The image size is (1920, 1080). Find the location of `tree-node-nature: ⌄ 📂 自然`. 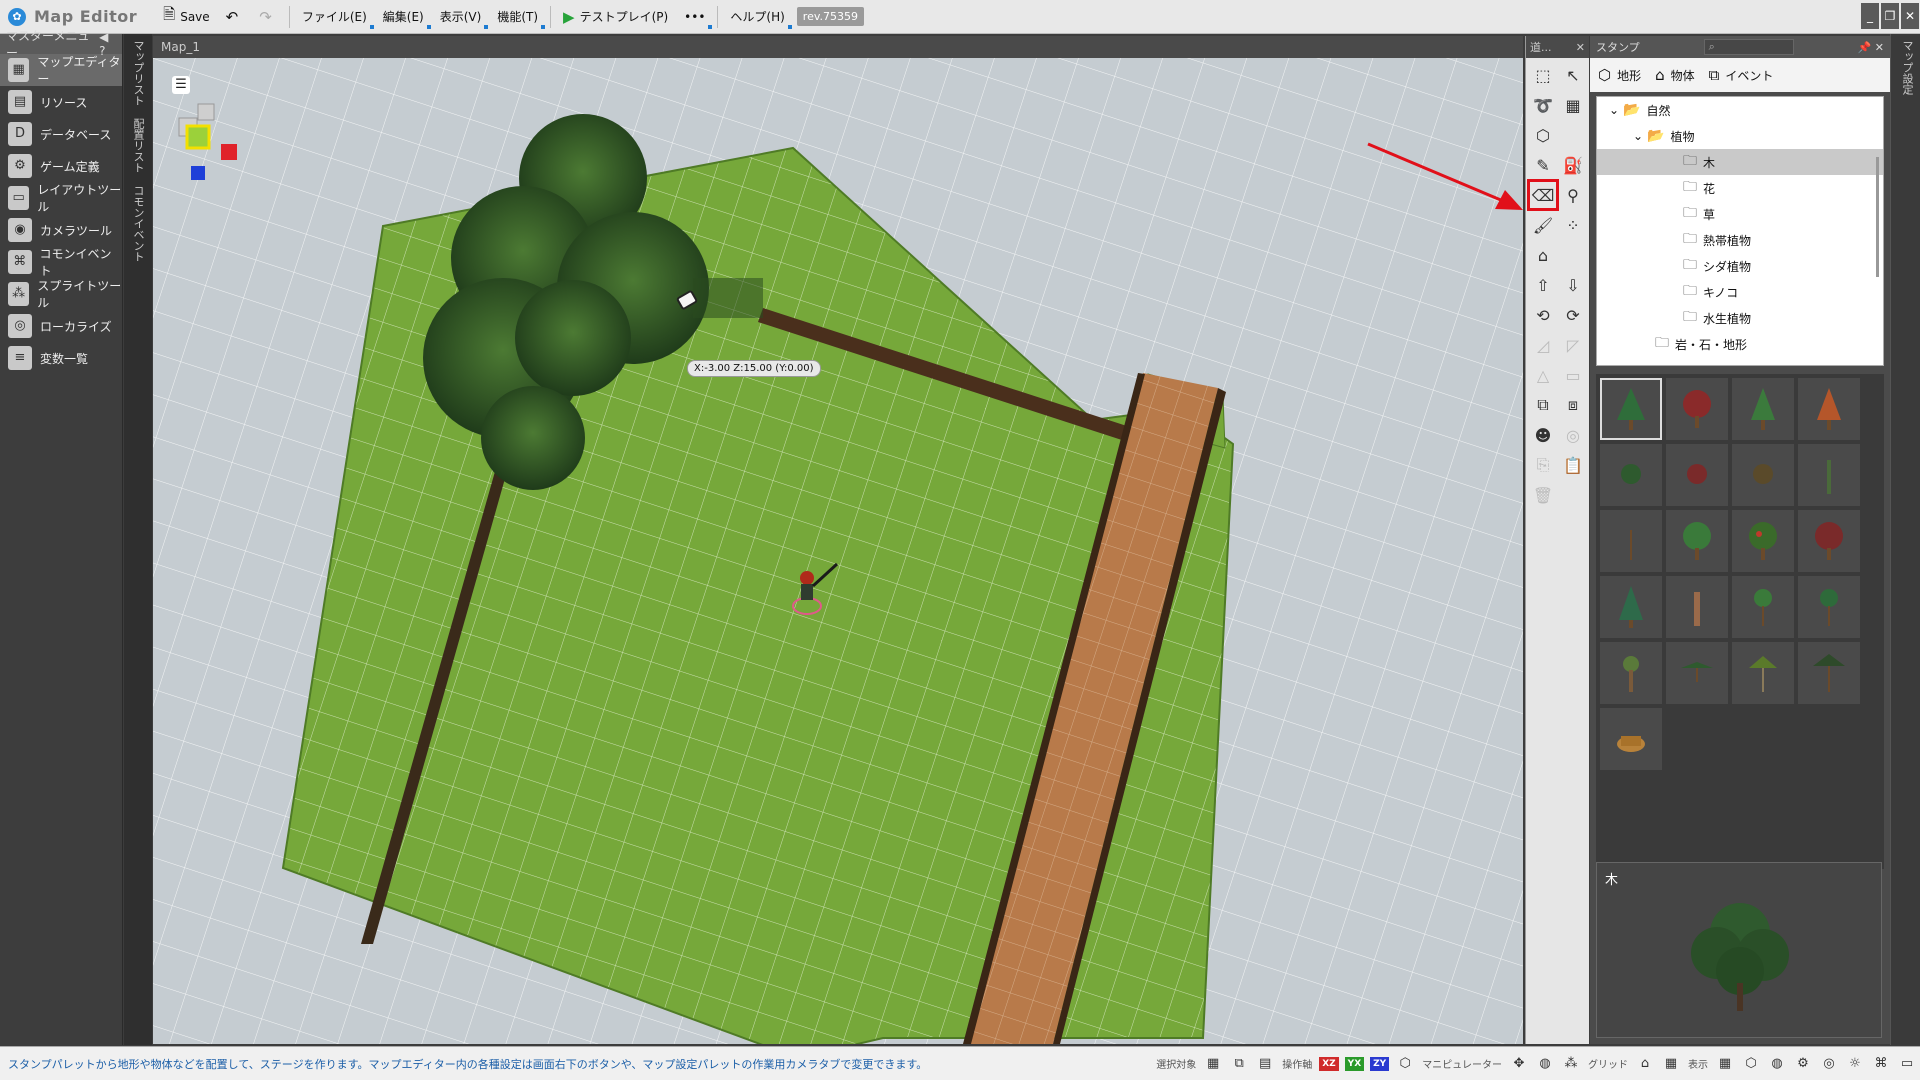

tree-node-nature: ⌄ 📂 自然 is located at coordinates (1740, 110).